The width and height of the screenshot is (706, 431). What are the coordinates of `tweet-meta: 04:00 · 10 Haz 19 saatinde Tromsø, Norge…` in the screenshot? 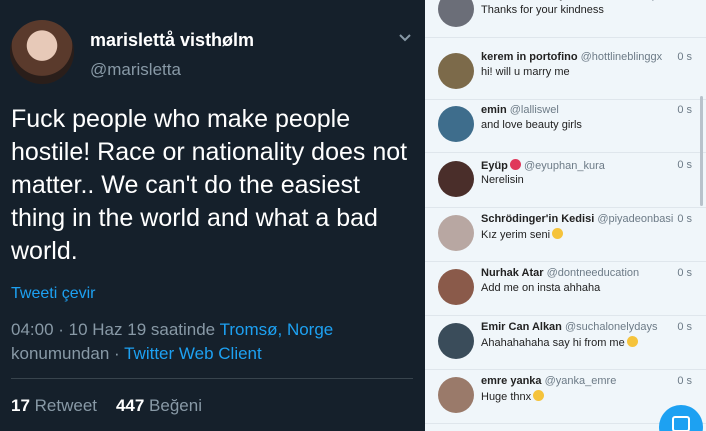 It's located at (213, 342).